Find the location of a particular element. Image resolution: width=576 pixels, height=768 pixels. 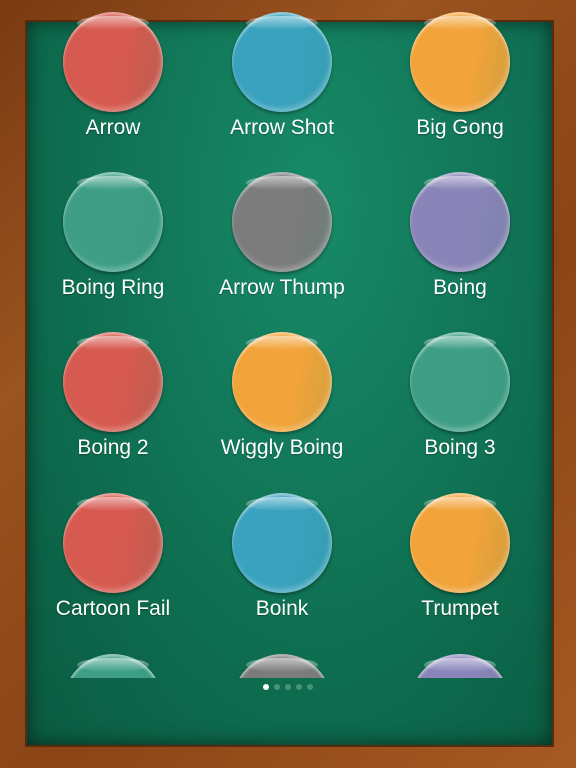

sound-cell: Cartoon Fail is located at coordinates (113, 561).